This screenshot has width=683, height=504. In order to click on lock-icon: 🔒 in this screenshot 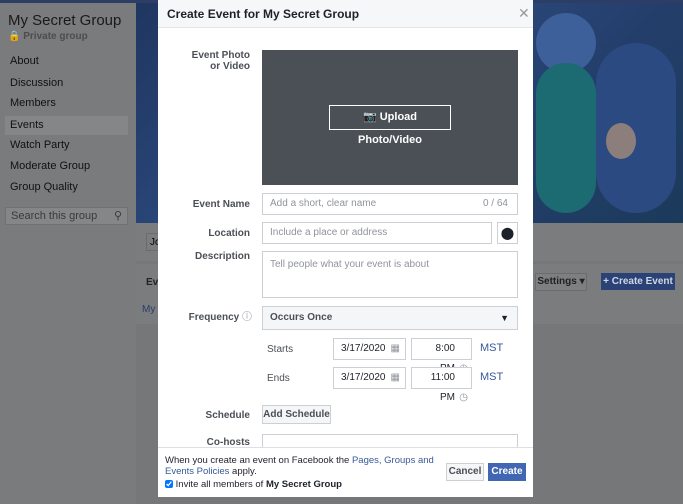, I will do `click(14, 36)`.